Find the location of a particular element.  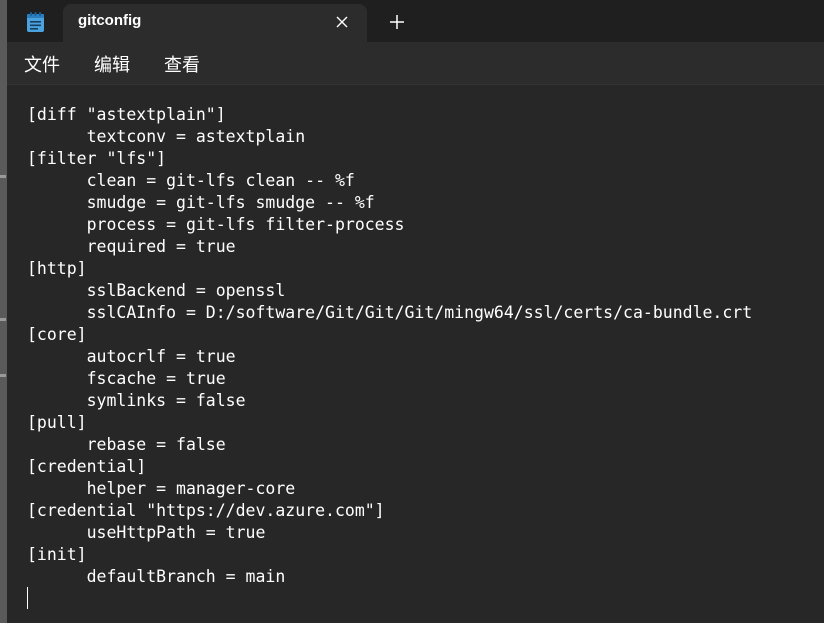

menu-bar: 文件 编辑 查看 is located at coordinates (415, 63).